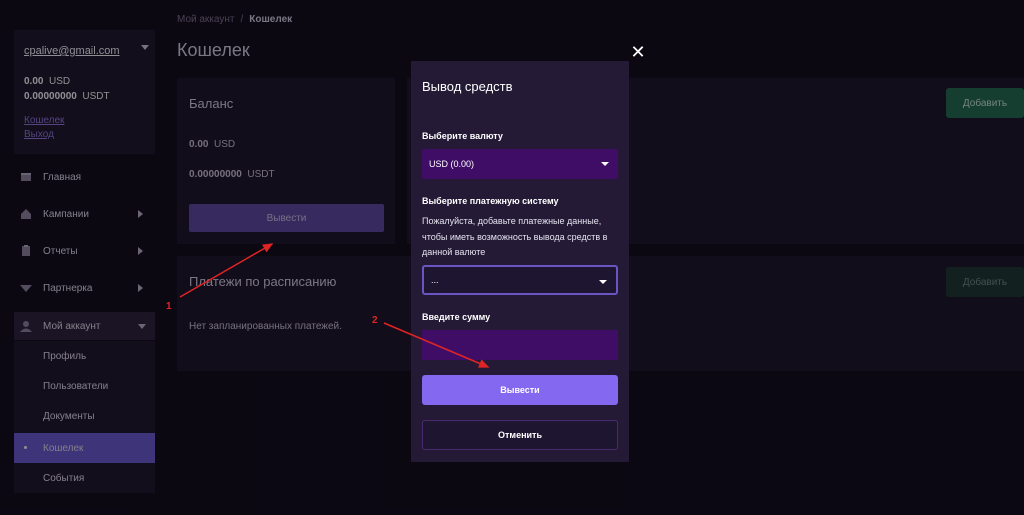 Image resolution: width=1024 pixels, height=515 pixels. What do you see at coordinates (456, 317) in the screenshot?
I see `amount-label: Введите сумму` at bounding box center [456, 317].